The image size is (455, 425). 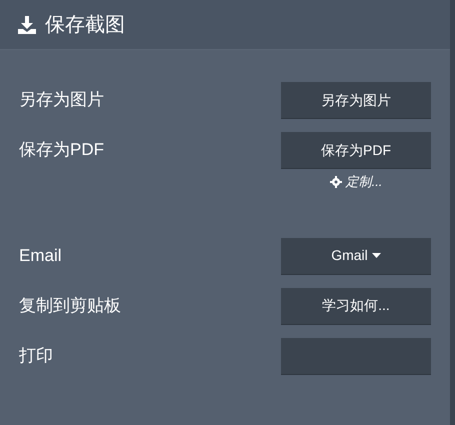 What do you see at coordinates (356, 356) in the screenshot?
I see `action-button` at bounding box center [356, 356].